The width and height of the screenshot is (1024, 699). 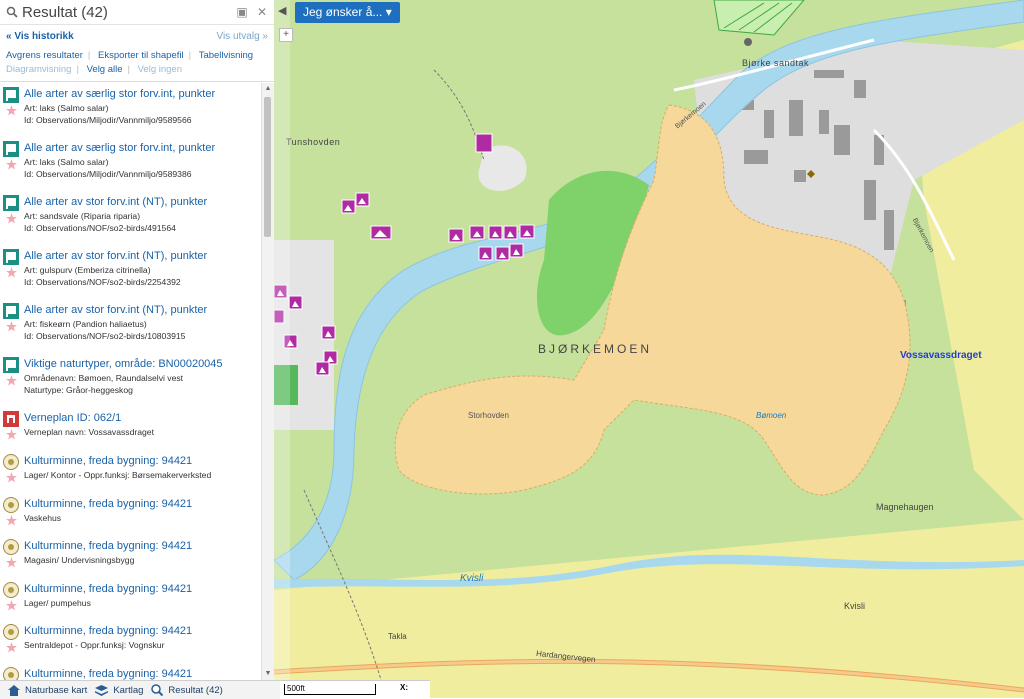 What do you see at coordinates (286, 35) in the screenshot?
I see `zoom-in-button: +` at bounding box center [286, 35].